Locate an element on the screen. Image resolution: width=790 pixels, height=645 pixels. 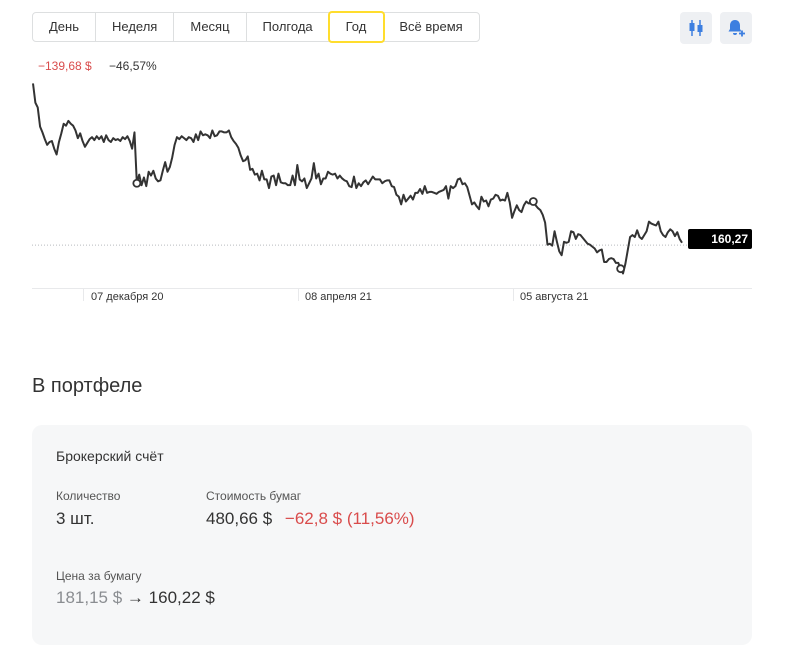
tab-year: Год is located at coordinates (357, 27).